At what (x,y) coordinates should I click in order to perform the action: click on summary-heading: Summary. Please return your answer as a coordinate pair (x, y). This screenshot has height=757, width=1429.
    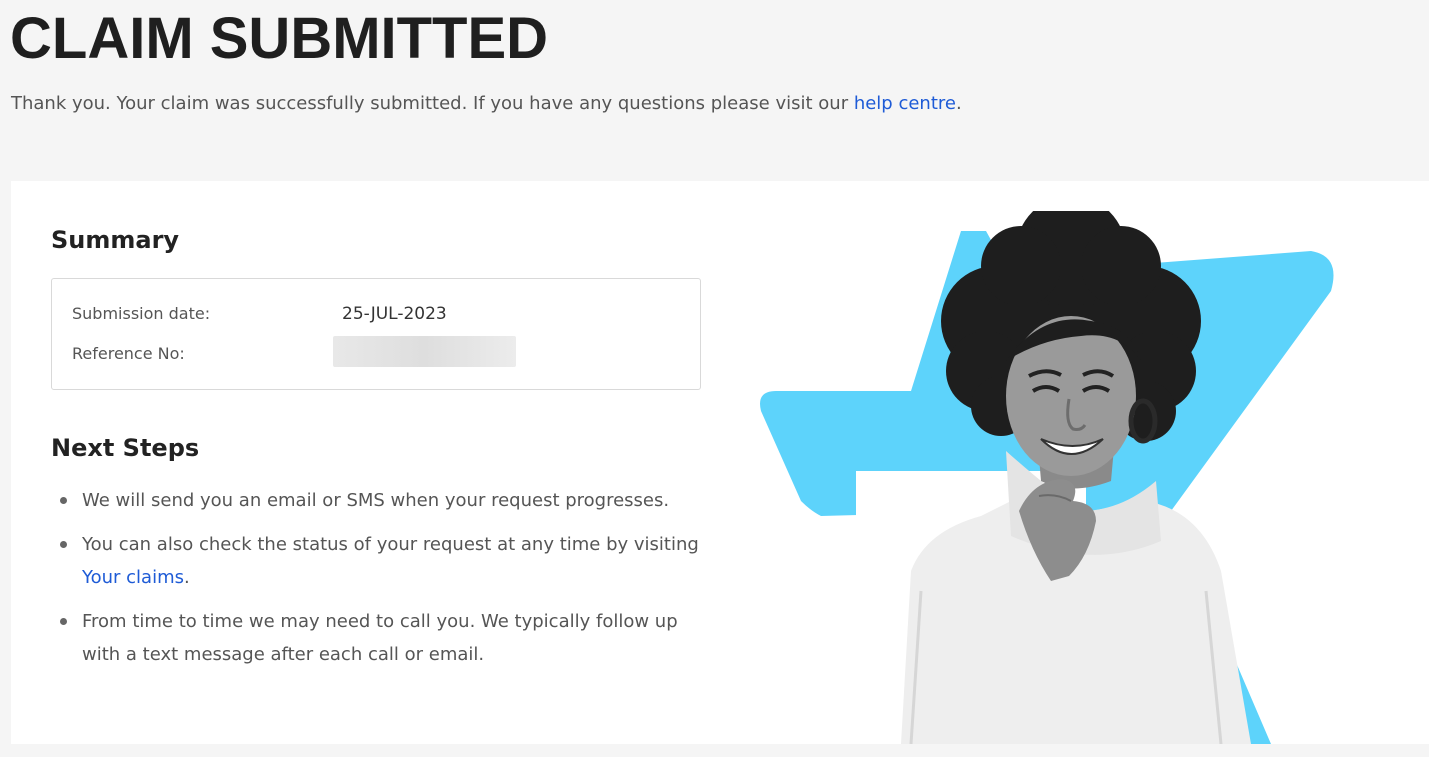
    Looking at the image, I should click on (115, 240).